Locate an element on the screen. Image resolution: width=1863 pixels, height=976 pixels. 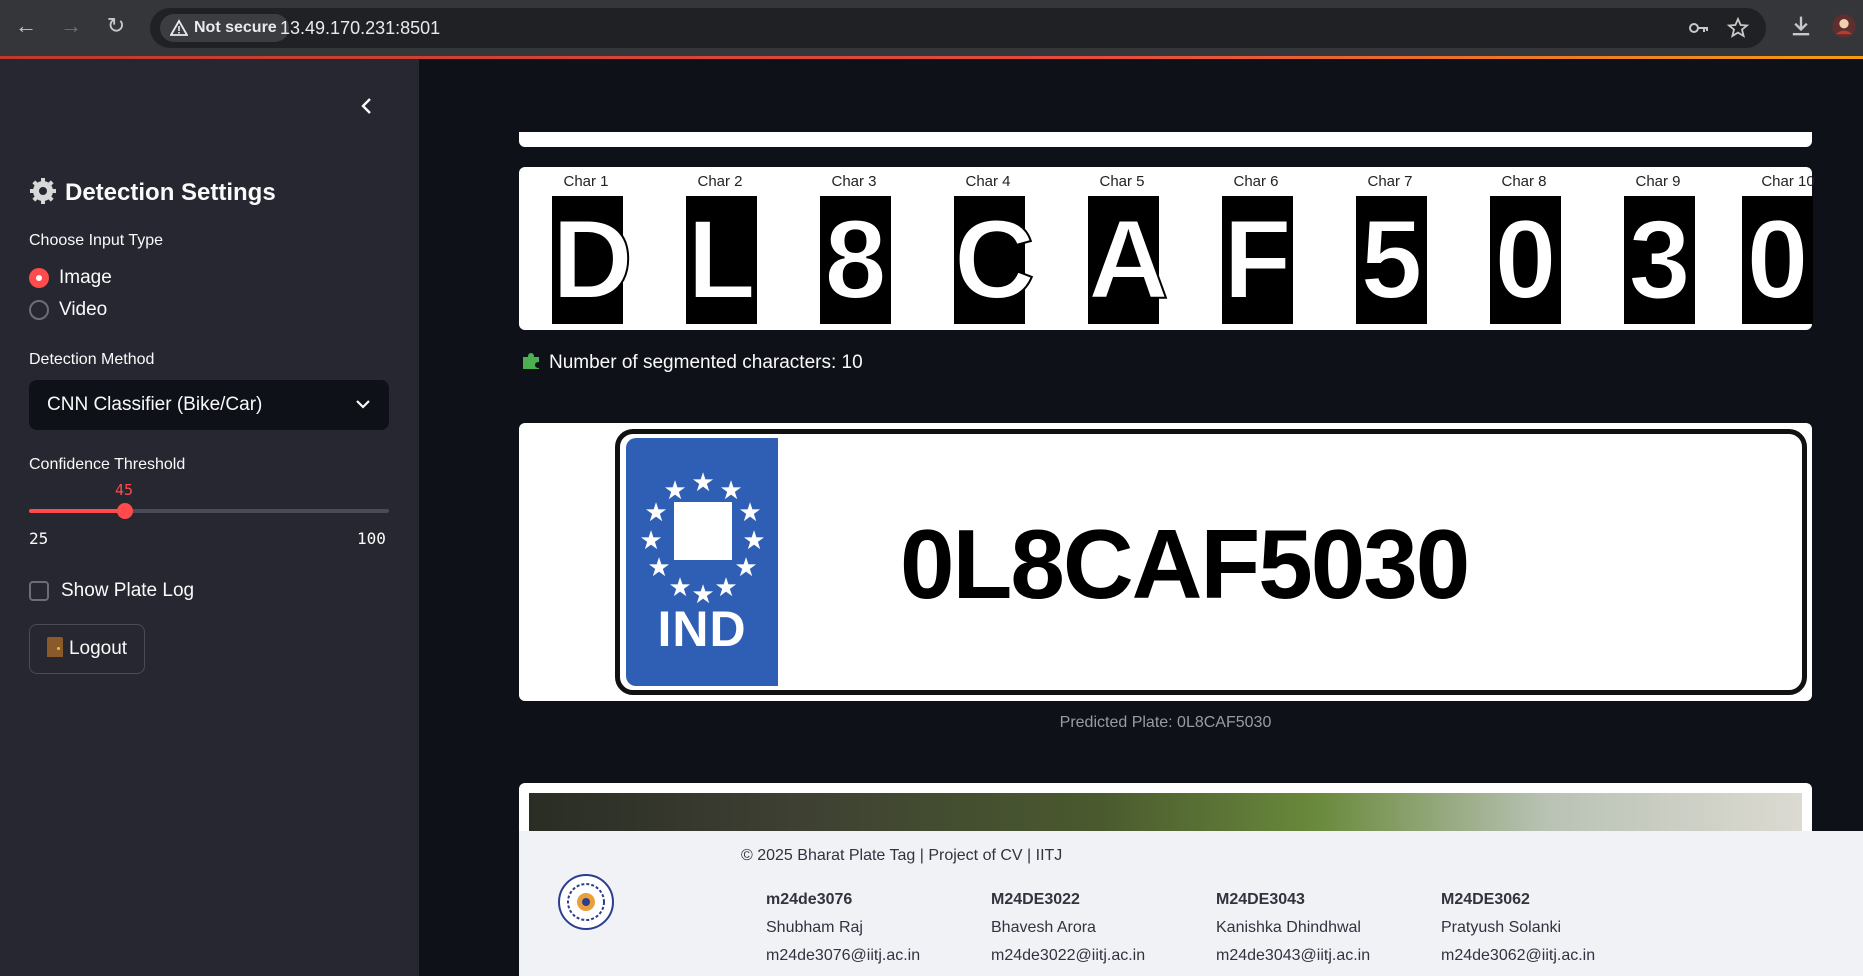
confidence-min: 25 is located at coordinates (39, 538).